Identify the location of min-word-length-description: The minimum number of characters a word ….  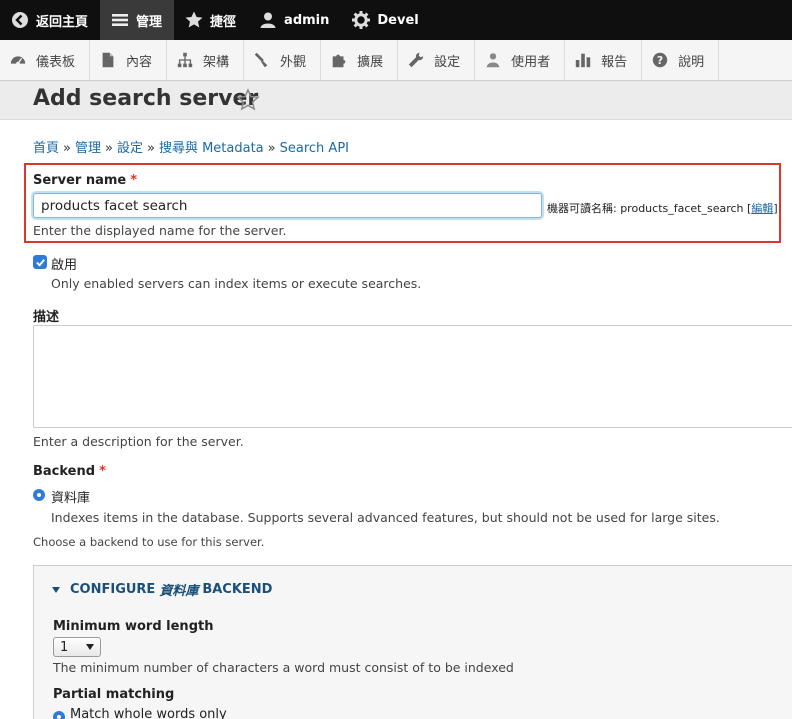
(283, 667).